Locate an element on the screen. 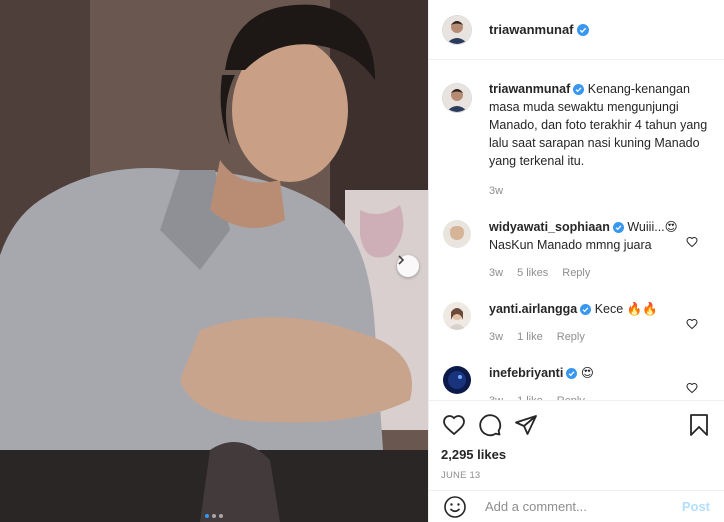  comment-button is located at coordinates (490, 425).